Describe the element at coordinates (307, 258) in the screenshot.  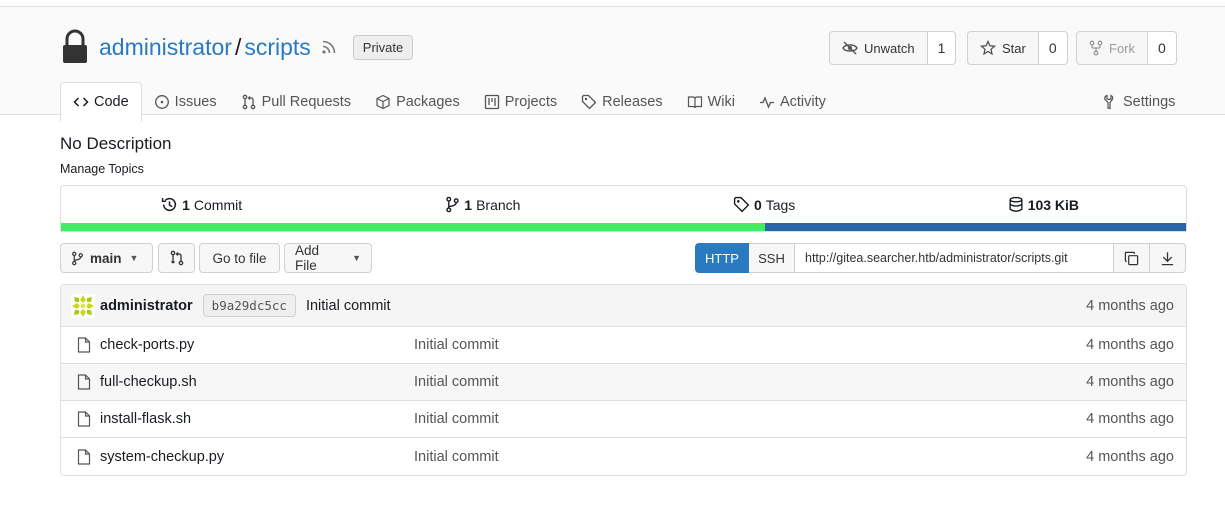
I see `add-file-label: Add File` at that location.